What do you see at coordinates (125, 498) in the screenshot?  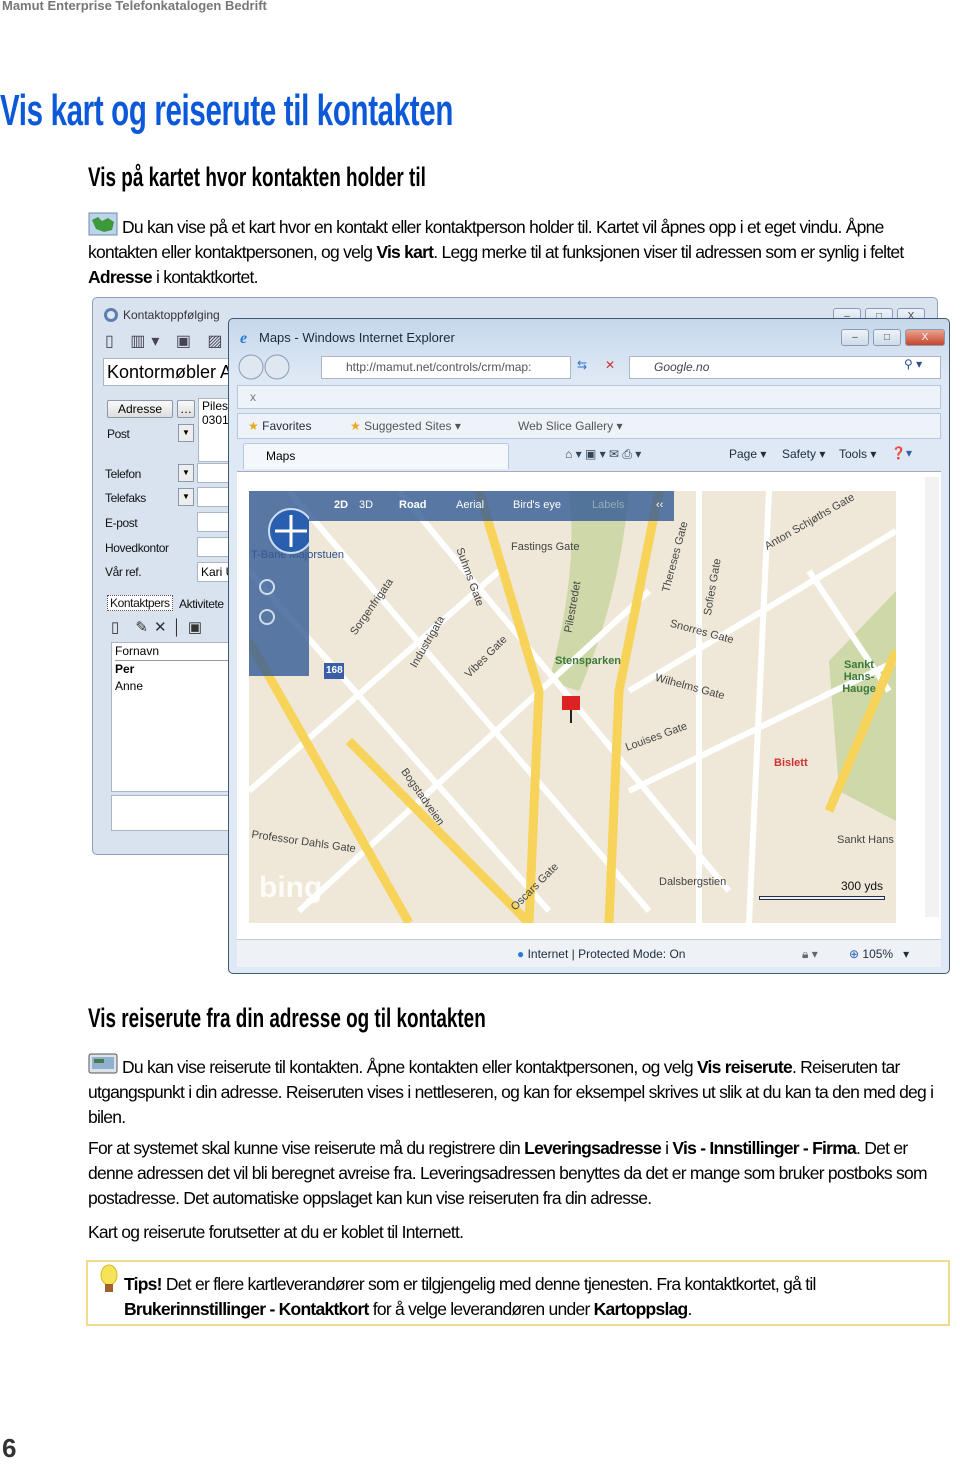 I see `label-telefaks: Telefaks` at bounding box center [125, 498].